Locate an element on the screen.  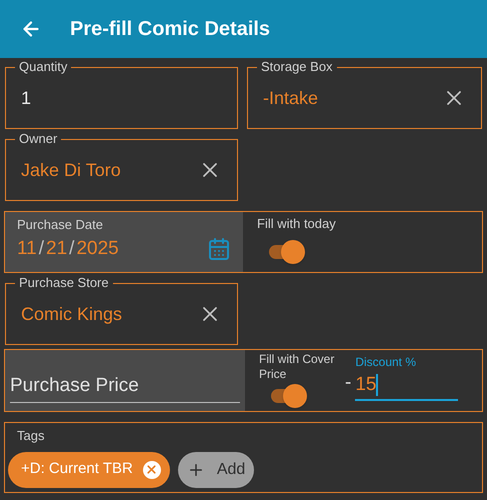
field-value: Jake Di Toro is located at coordinates (71, 170).